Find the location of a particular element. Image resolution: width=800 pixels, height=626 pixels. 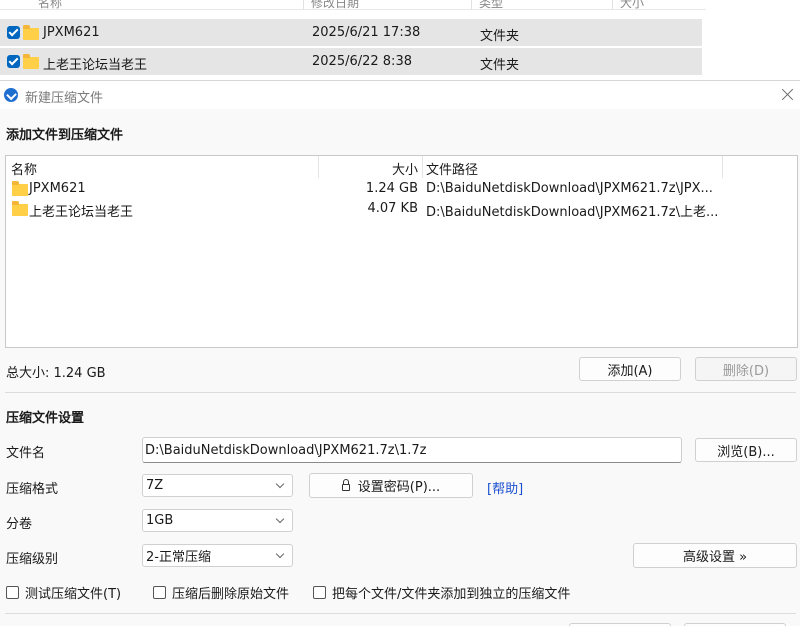

level-value: 2-正常压缩 is located at coordinates (178, 557).